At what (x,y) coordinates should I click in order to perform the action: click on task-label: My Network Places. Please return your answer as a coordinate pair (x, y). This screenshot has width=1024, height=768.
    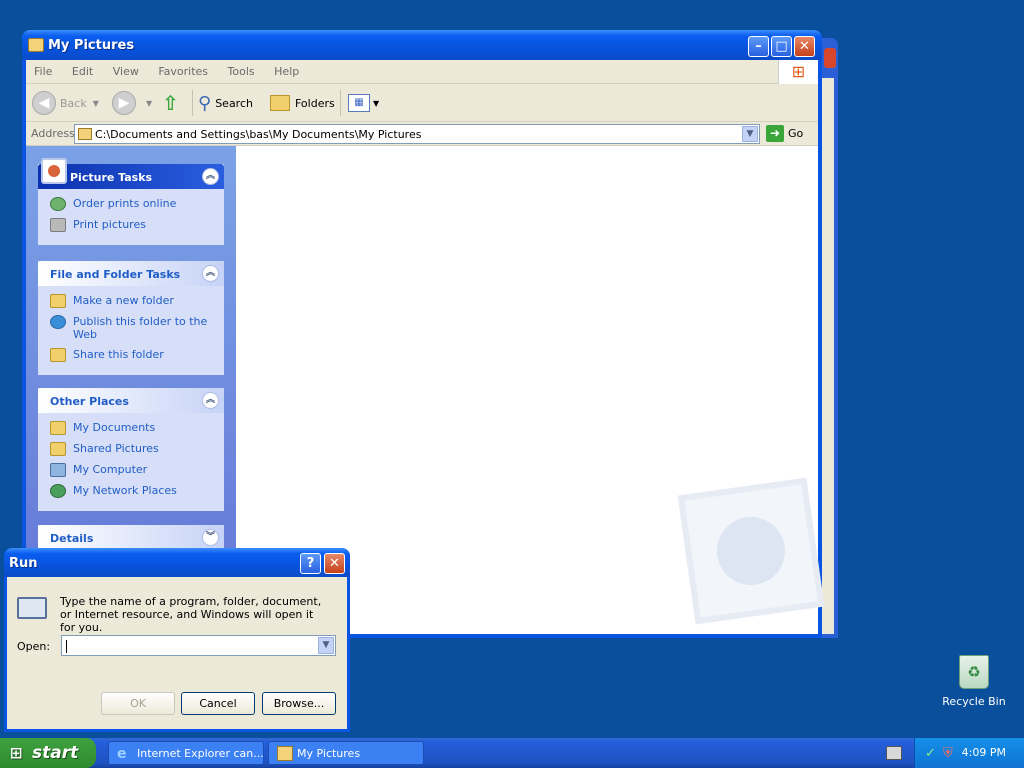
    Looking at the image, I should click on (125, 490).